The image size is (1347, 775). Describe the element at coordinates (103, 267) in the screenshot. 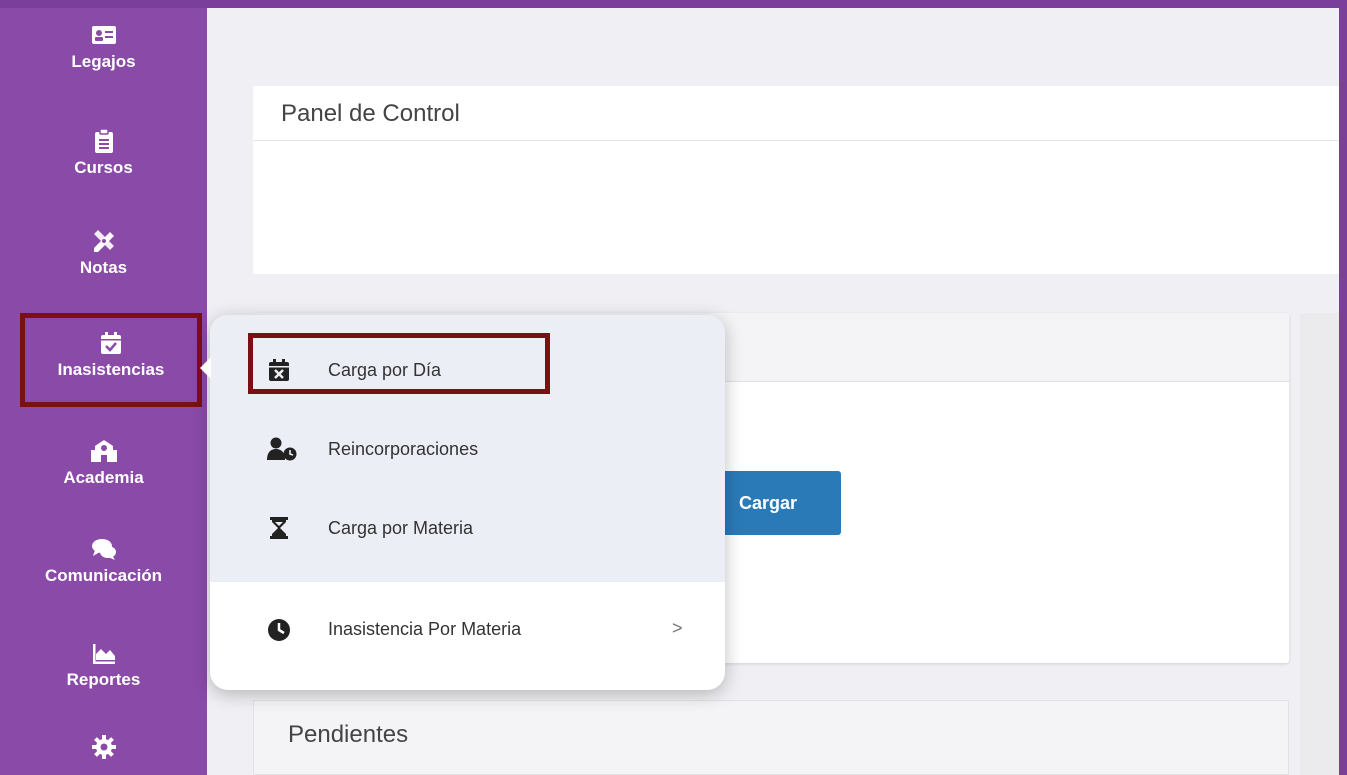

I see `sidebar-item-label: Notas` at that location.